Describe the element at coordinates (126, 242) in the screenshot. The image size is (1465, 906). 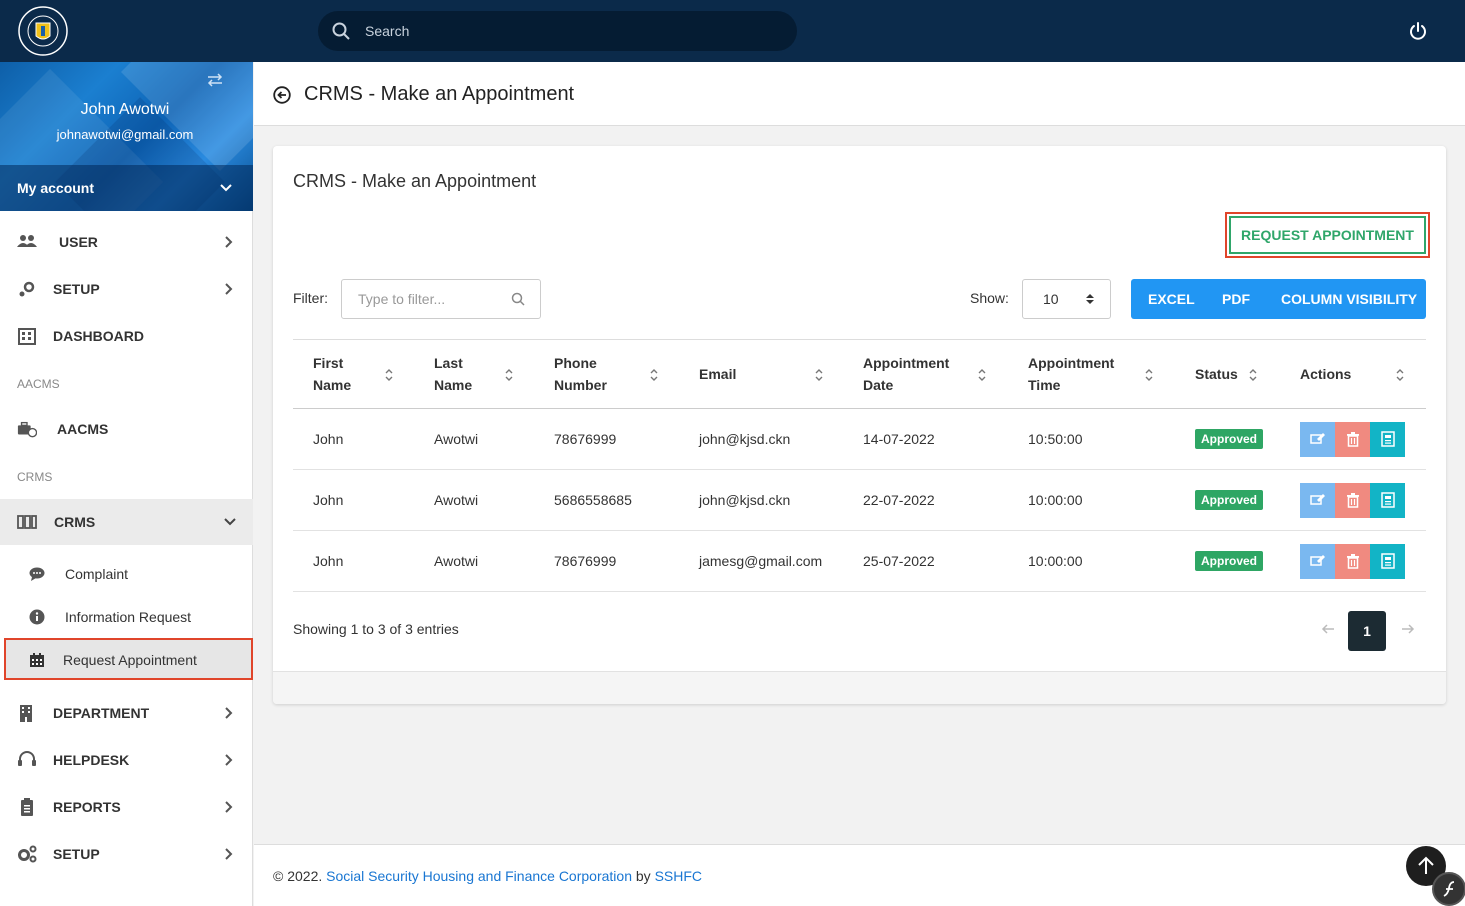
I see `sidebar-item-user: USER` at that location.